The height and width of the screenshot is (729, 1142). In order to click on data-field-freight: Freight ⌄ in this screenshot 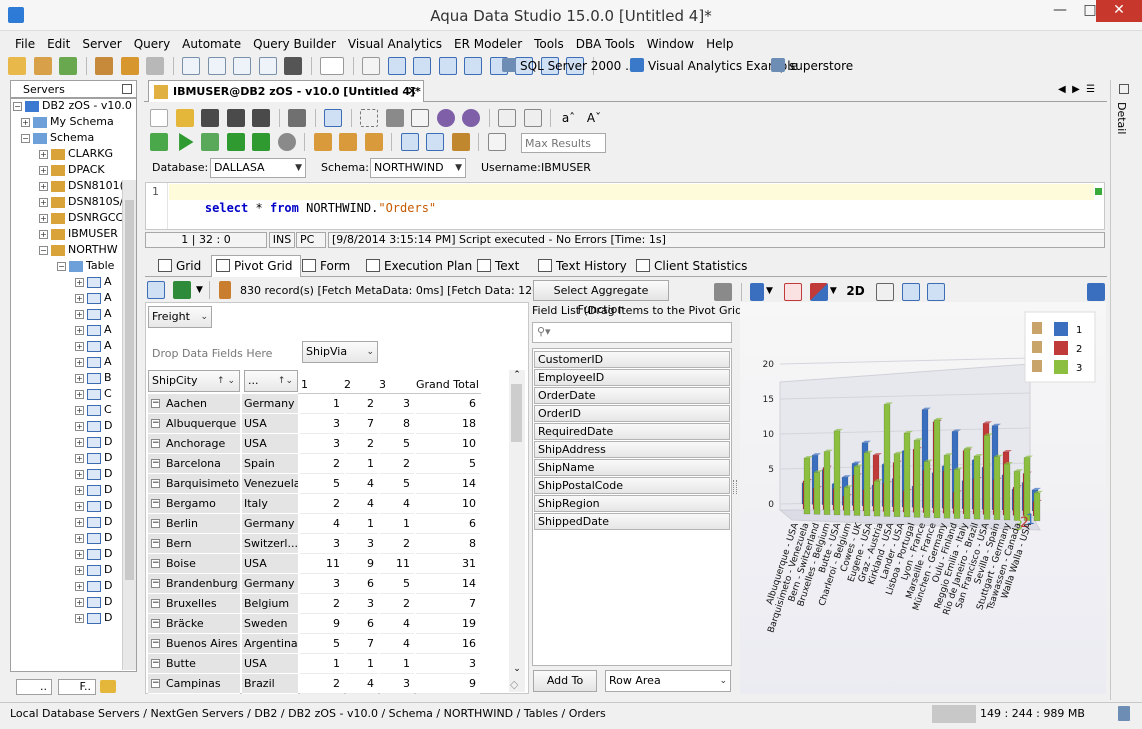, I will do `click(180, 317)`.